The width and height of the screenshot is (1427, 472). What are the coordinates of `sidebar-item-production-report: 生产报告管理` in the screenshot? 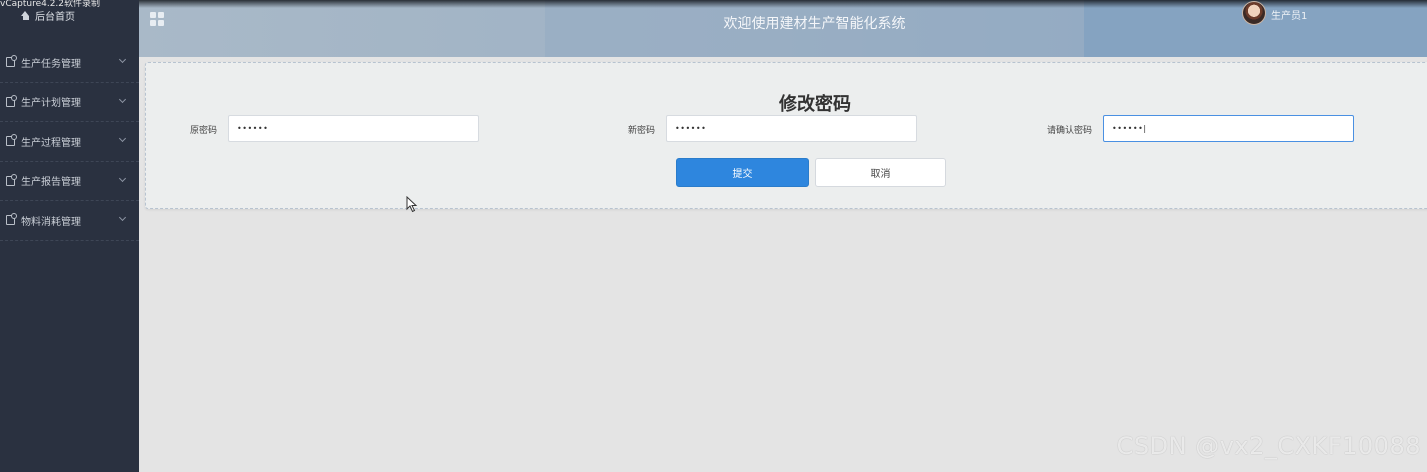 It's located at (69, 181).